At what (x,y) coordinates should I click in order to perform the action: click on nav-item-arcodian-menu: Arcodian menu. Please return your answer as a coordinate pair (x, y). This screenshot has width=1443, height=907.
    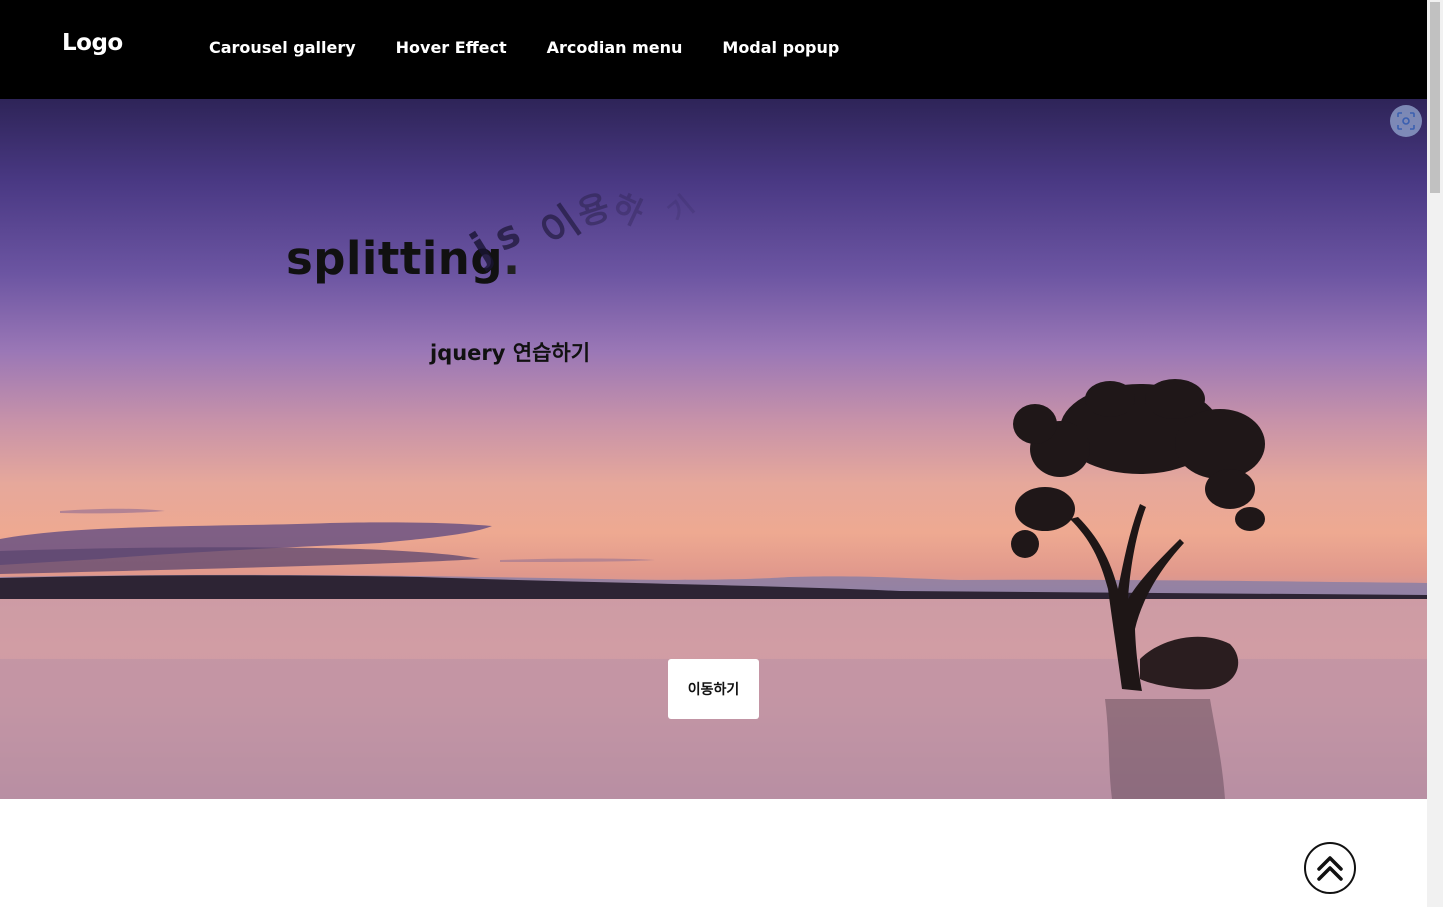
    Looking at the image, I should click on (615, 47).